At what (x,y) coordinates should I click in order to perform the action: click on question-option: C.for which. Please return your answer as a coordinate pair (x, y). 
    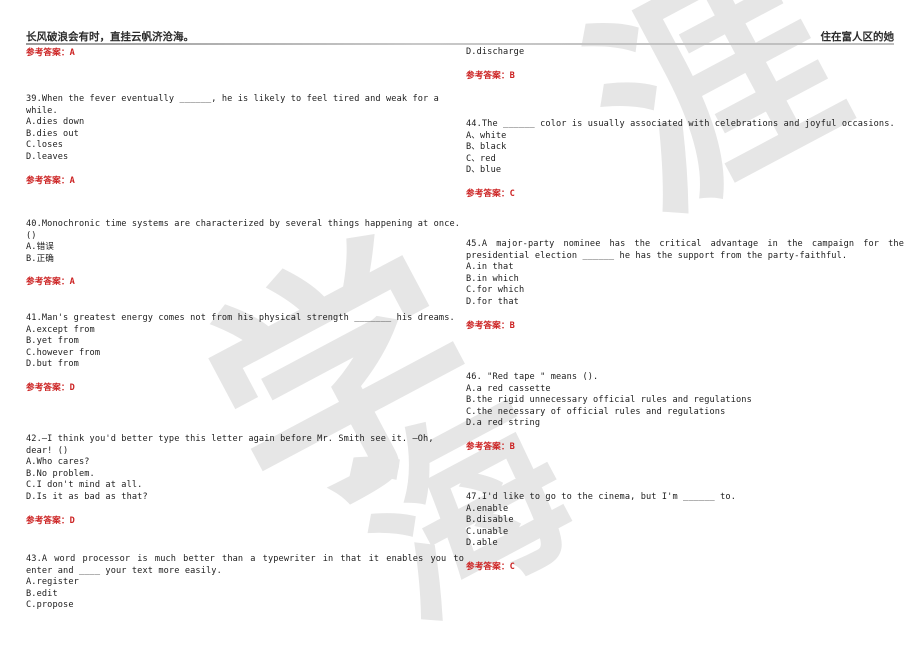
    Looking at the image, I should click on (685, 291).